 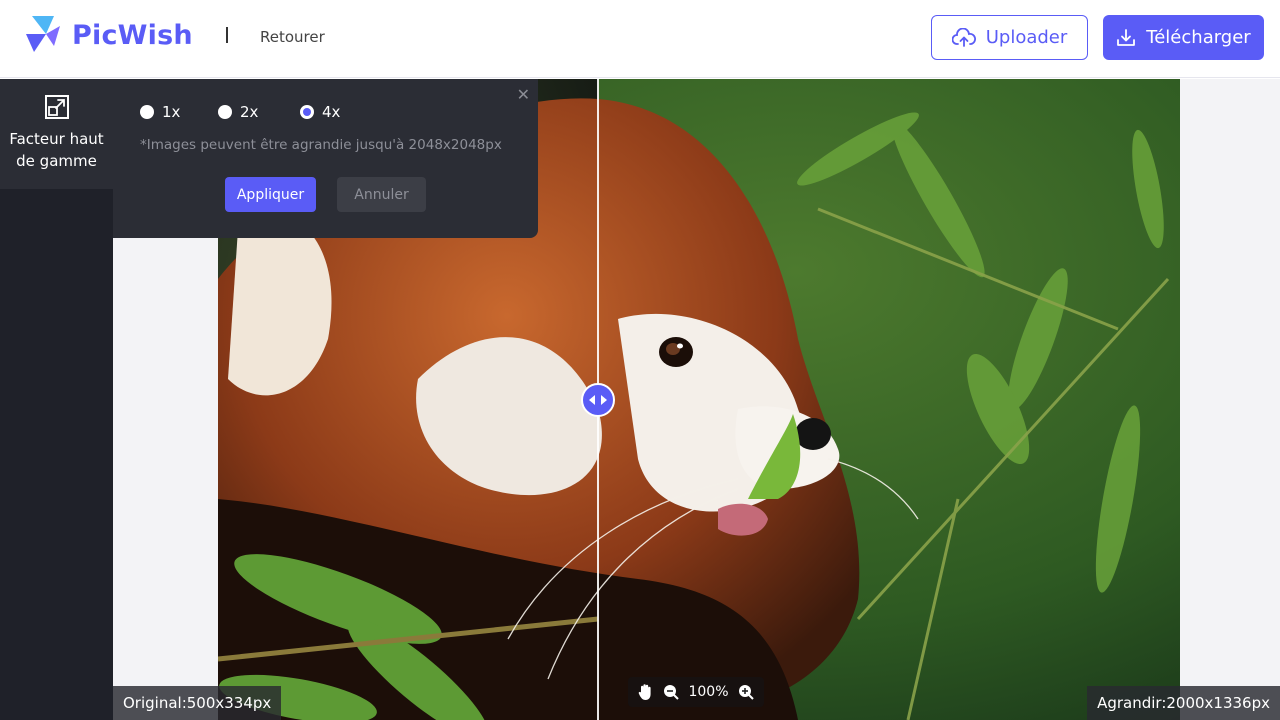 I want to click on hand-icon, so click(x=646, y=692).